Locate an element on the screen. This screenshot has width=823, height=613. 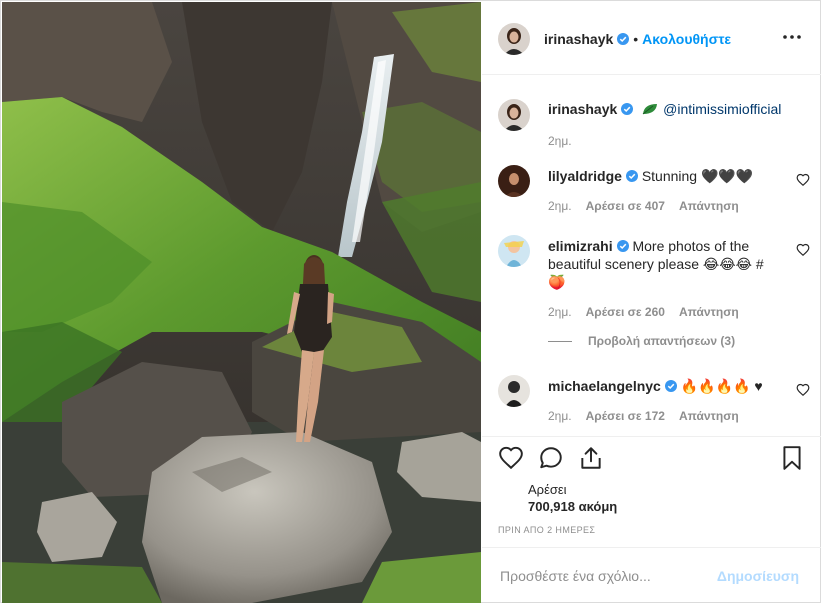
comment-text: Stunning 🖤🖤🖤 is located at coordinates (697, 176).